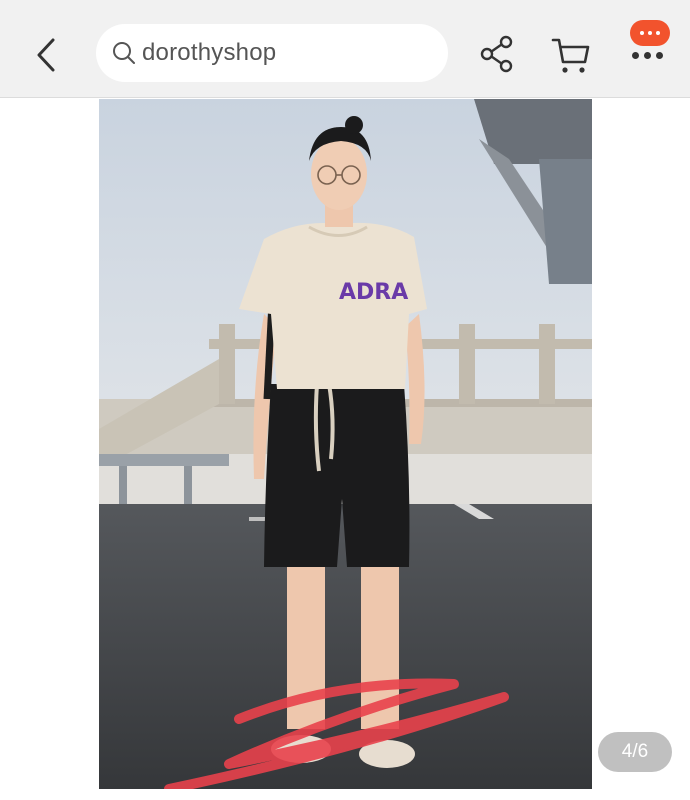  What do you see at coordinates (650, 33) in the screenshot?
I see `chat-bubble-icon` at bounding box center [650, 33].